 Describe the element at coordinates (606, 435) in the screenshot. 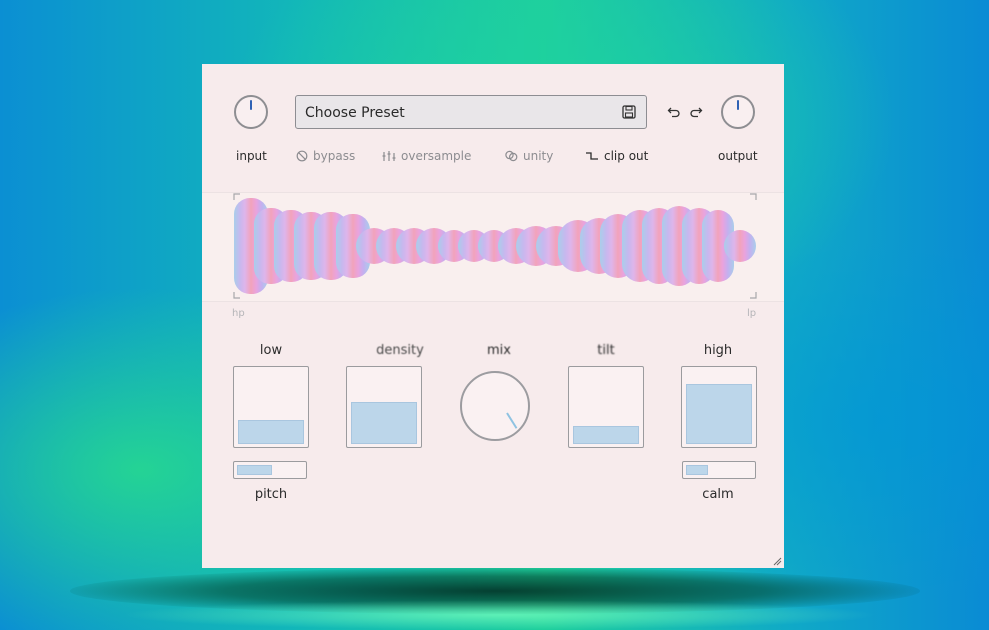

I see `tilt-fader-fill` at that location.